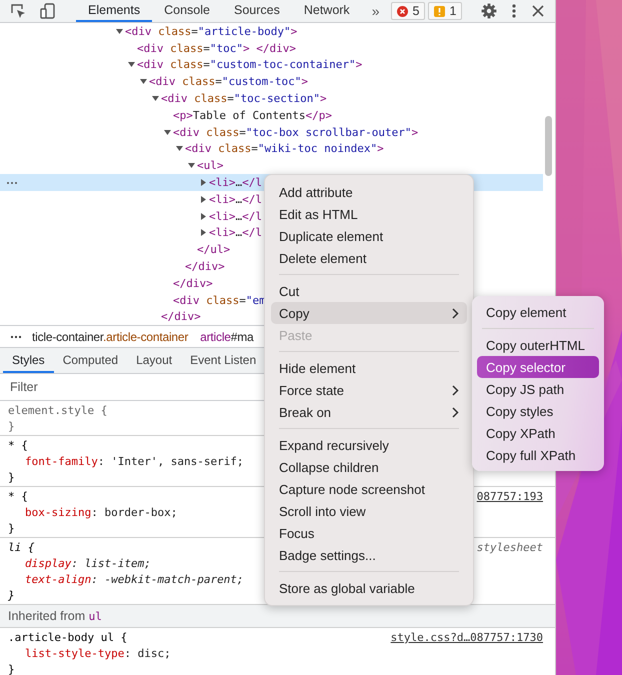  What do you see at coordinates (277, 616) in the screenshot?
I see `inherited-header: Inherited from ul` at bounding box center [277, 616].